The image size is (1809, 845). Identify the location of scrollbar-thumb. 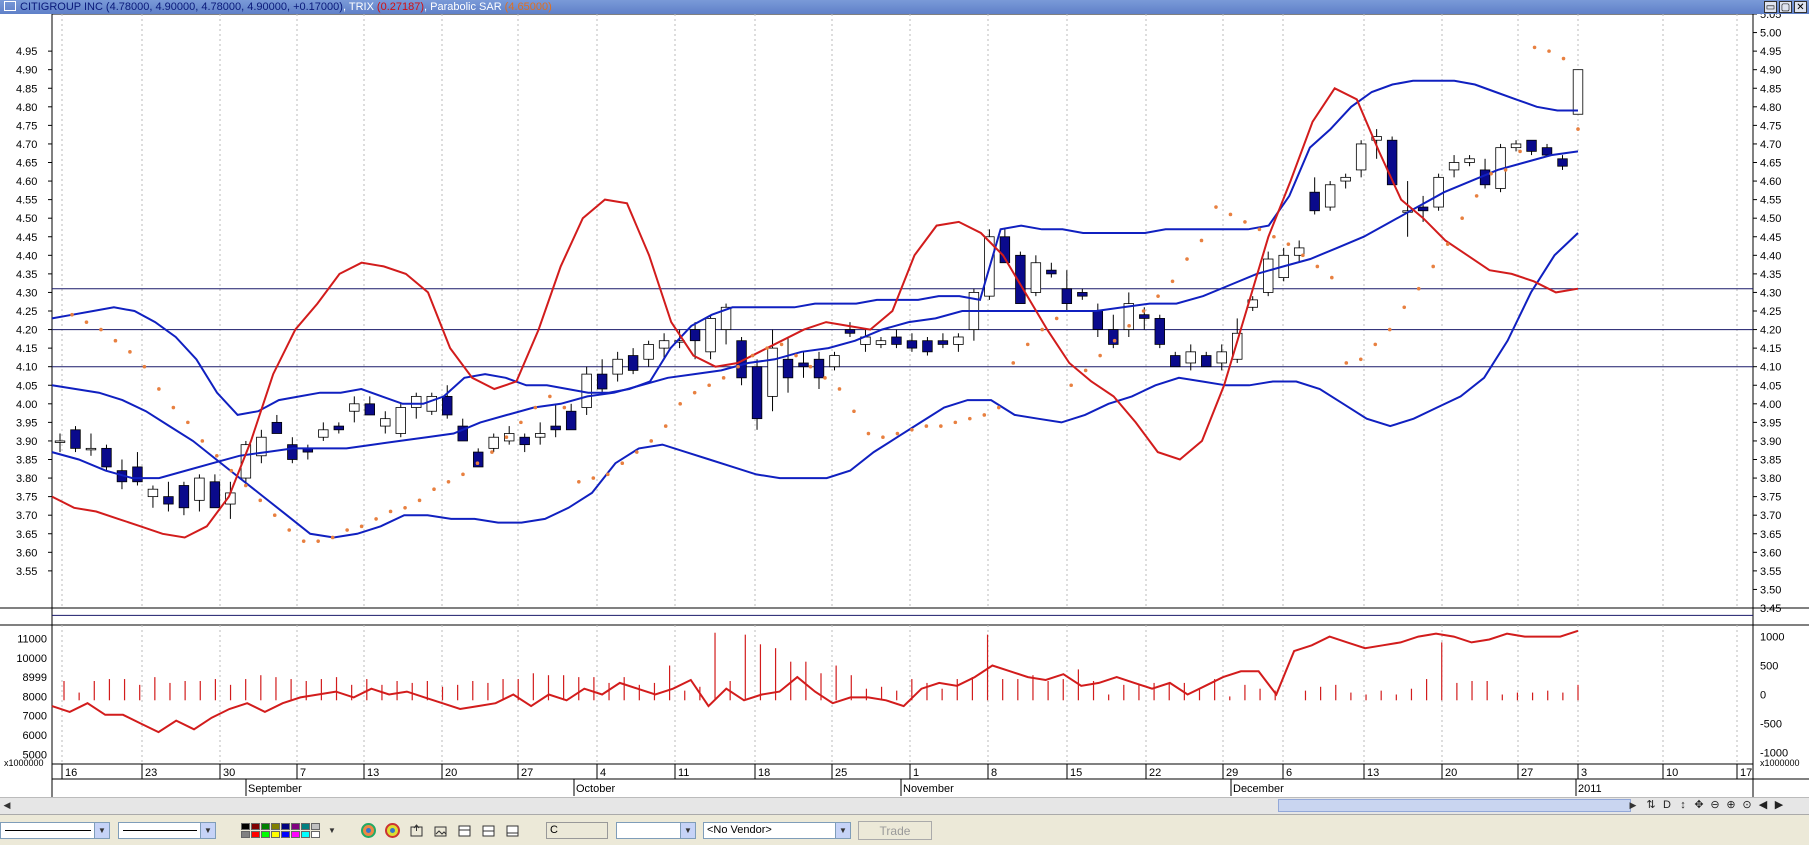
(1454, 805).